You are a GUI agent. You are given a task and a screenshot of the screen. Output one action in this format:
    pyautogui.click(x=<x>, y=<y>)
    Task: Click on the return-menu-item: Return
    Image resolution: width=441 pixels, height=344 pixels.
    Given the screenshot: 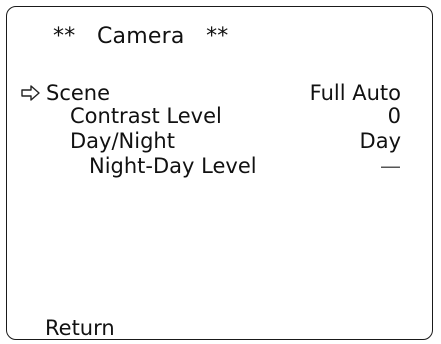 What is the action you would take?
    pyautogui.click(x=80, y=328)
    